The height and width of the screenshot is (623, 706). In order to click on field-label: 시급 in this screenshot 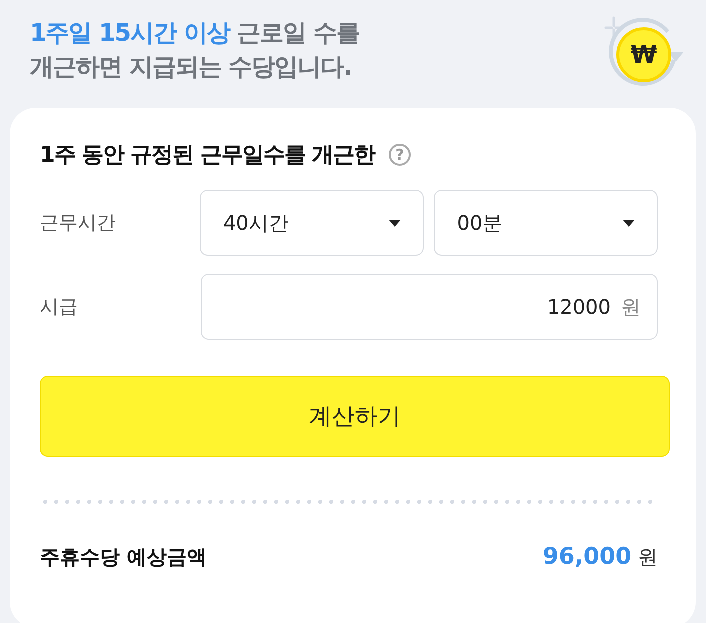, I will do `click(59, 307)`.